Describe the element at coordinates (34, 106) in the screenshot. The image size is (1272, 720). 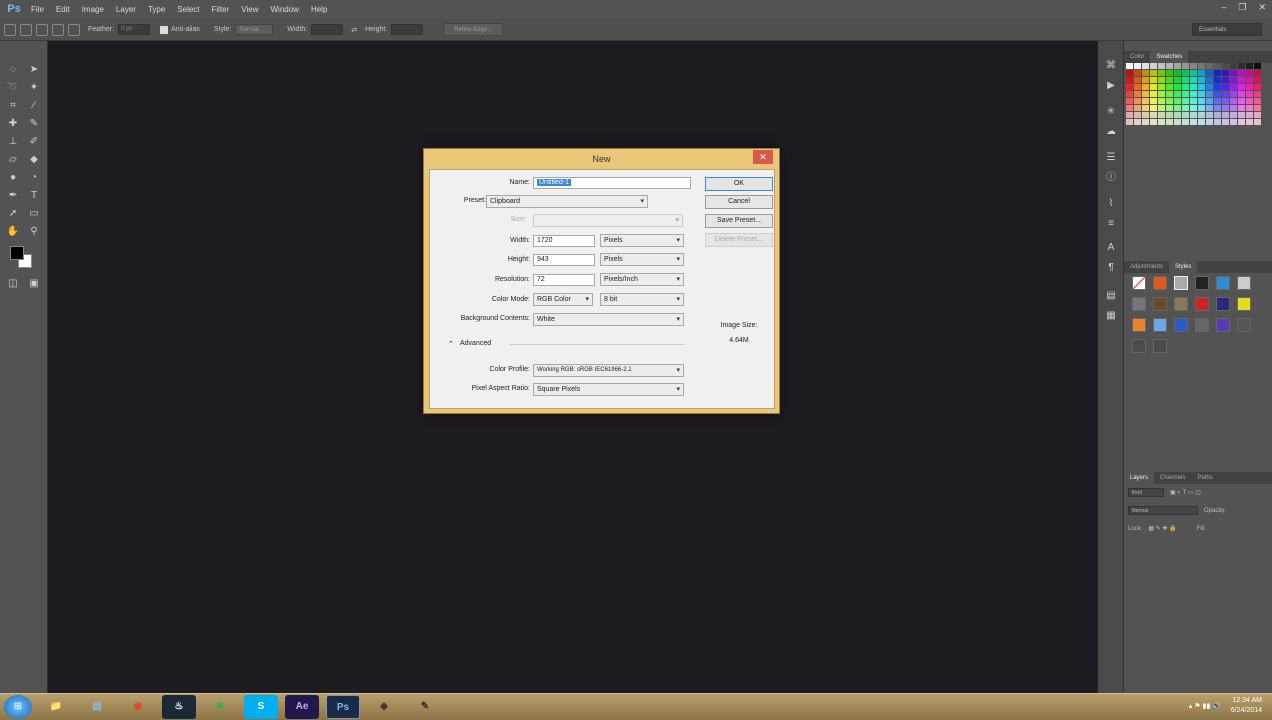
I see `eyedropper-icon: ⁄` at that location.